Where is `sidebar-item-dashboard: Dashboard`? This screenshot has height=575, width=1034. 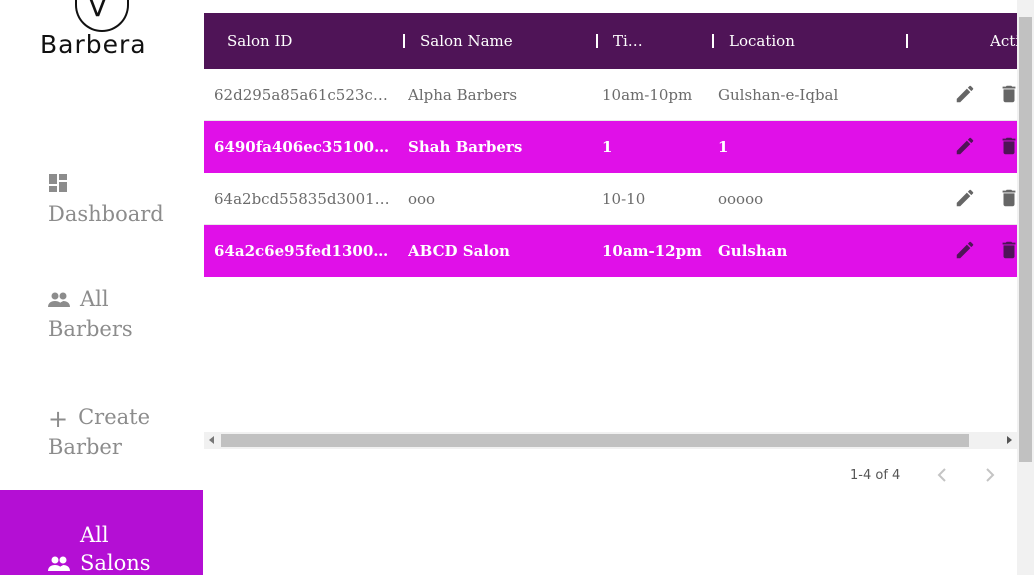 sidebar-item-dashboard: Dashboard is located at coordinates (101, 199).